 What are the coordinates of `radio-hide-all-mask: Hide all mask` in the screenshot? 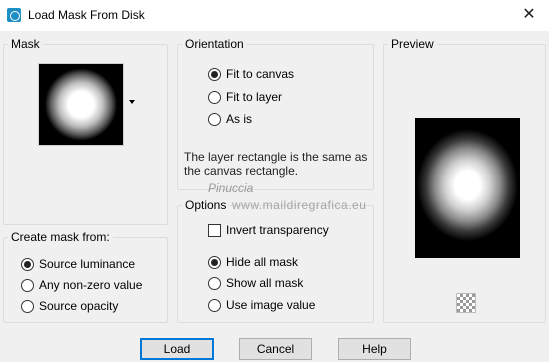 It's located at (253, 262).